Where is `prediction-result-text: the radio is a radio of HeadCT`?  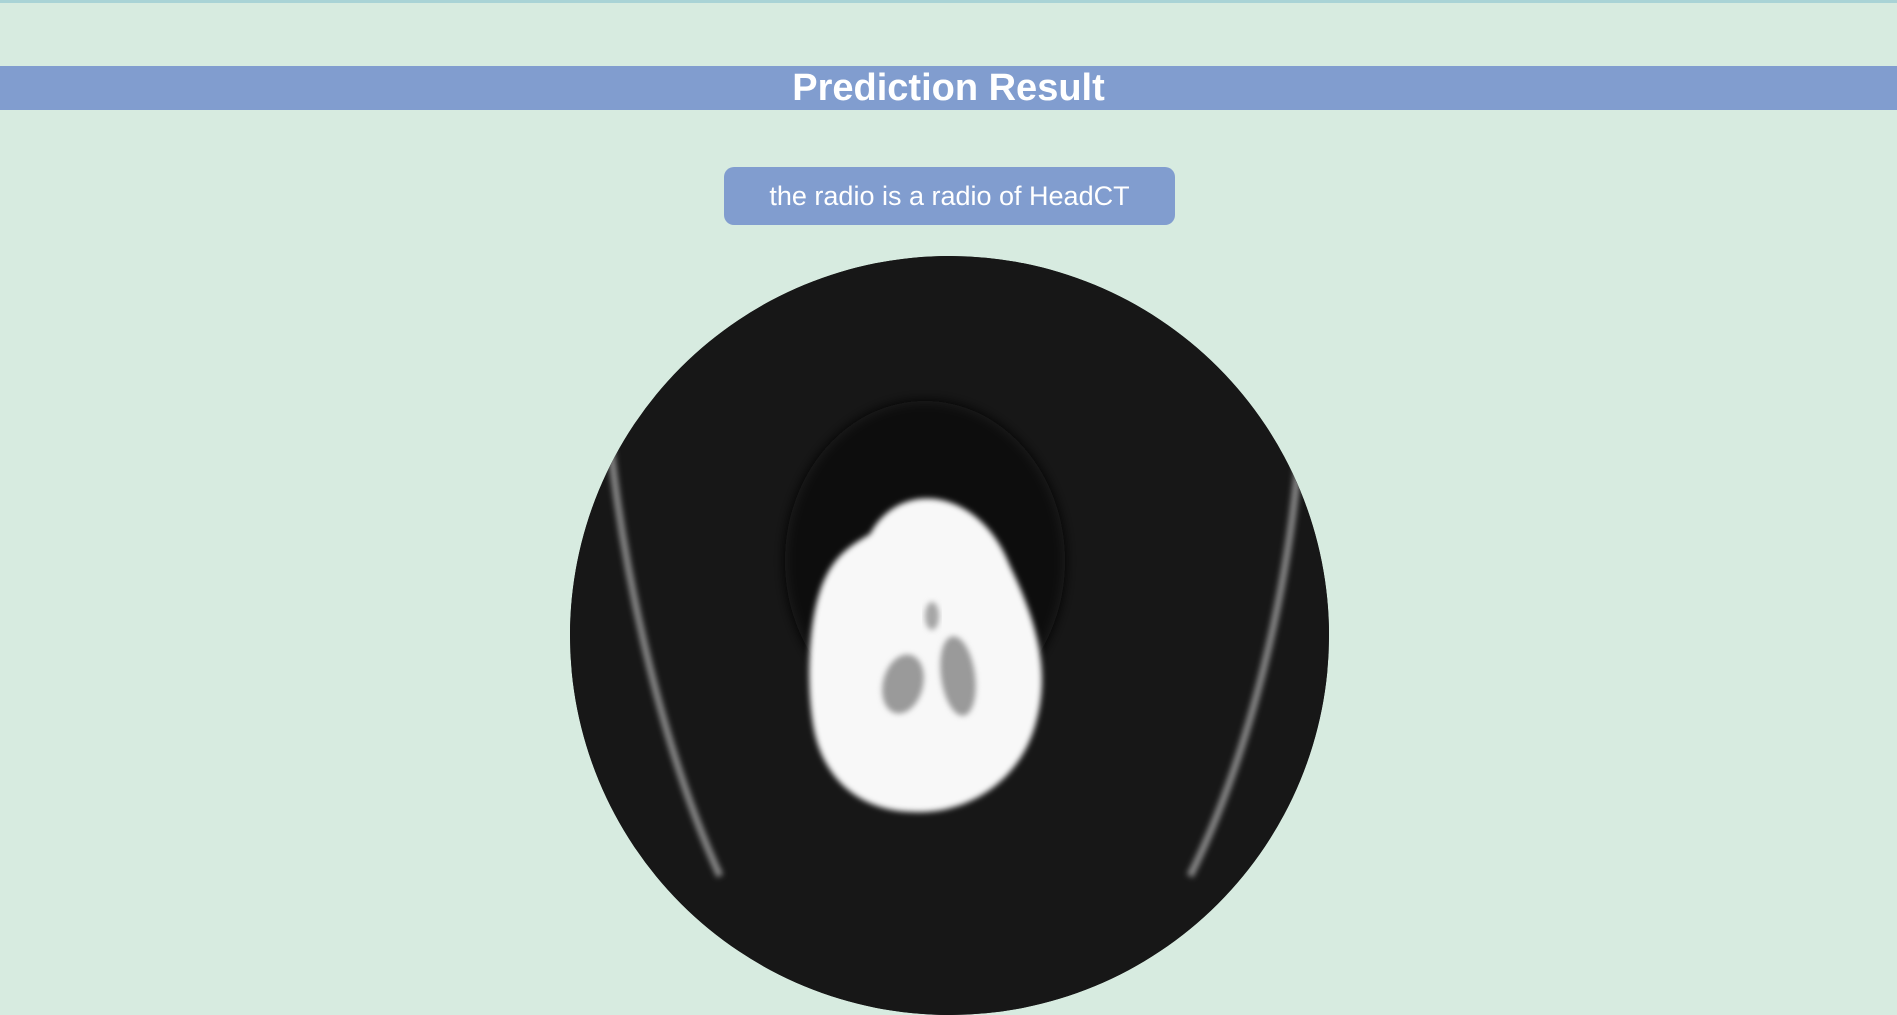
prediction-result-text: the radio is a radio of HeadCT is located at coordinates (949, 195).